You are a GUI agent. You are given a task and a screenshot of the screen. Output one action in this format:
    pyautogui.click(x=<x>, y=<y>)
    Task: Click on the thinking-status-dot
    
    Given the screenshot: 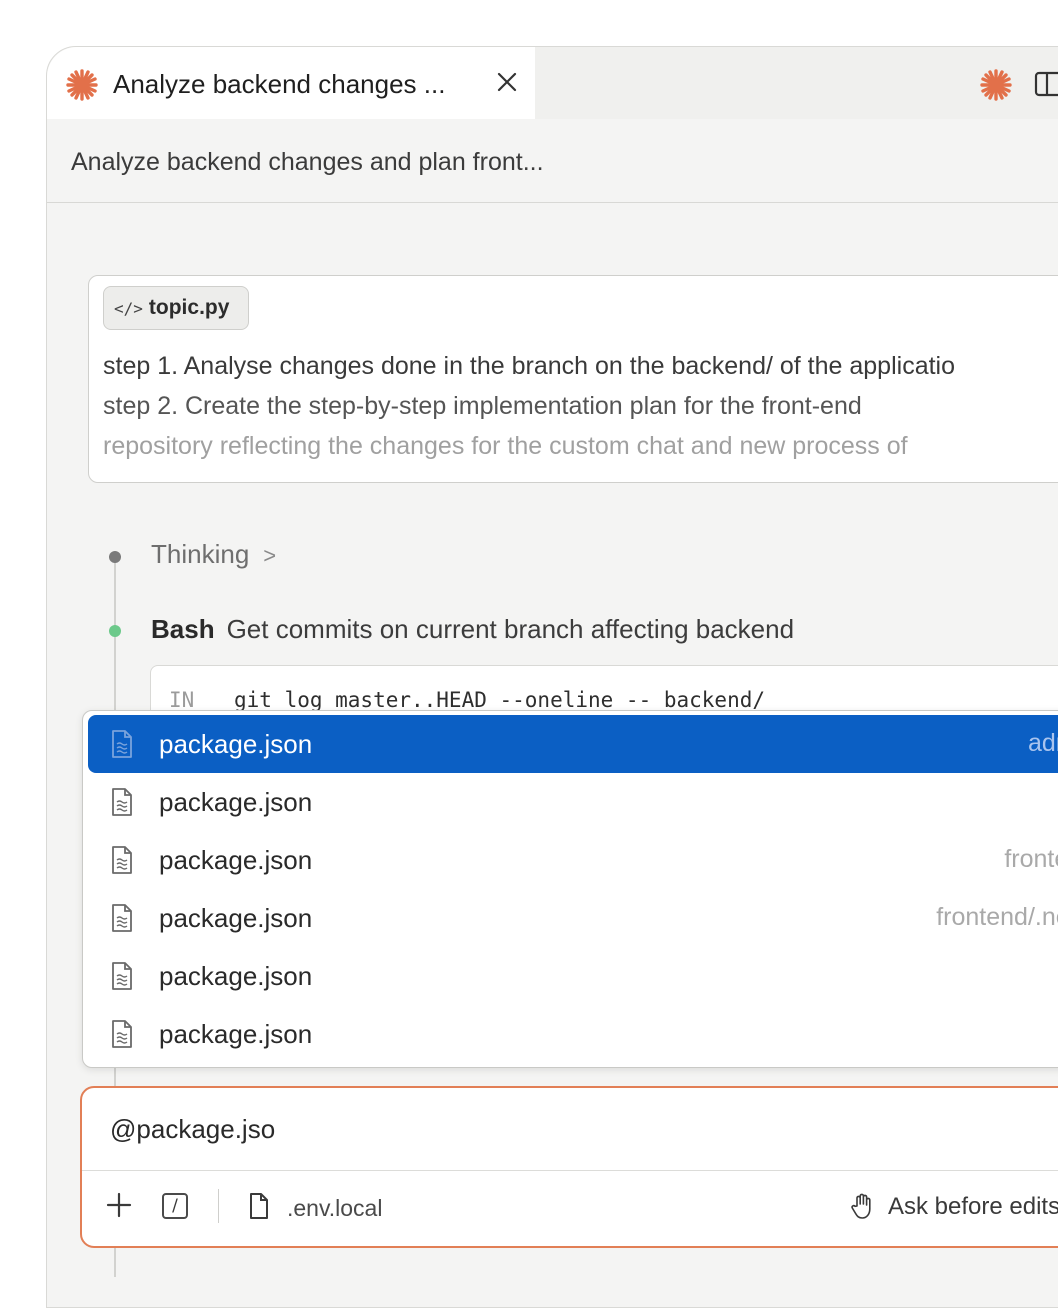 What is the action you would take?
    pyautogui.click(x=115, y=557)
    